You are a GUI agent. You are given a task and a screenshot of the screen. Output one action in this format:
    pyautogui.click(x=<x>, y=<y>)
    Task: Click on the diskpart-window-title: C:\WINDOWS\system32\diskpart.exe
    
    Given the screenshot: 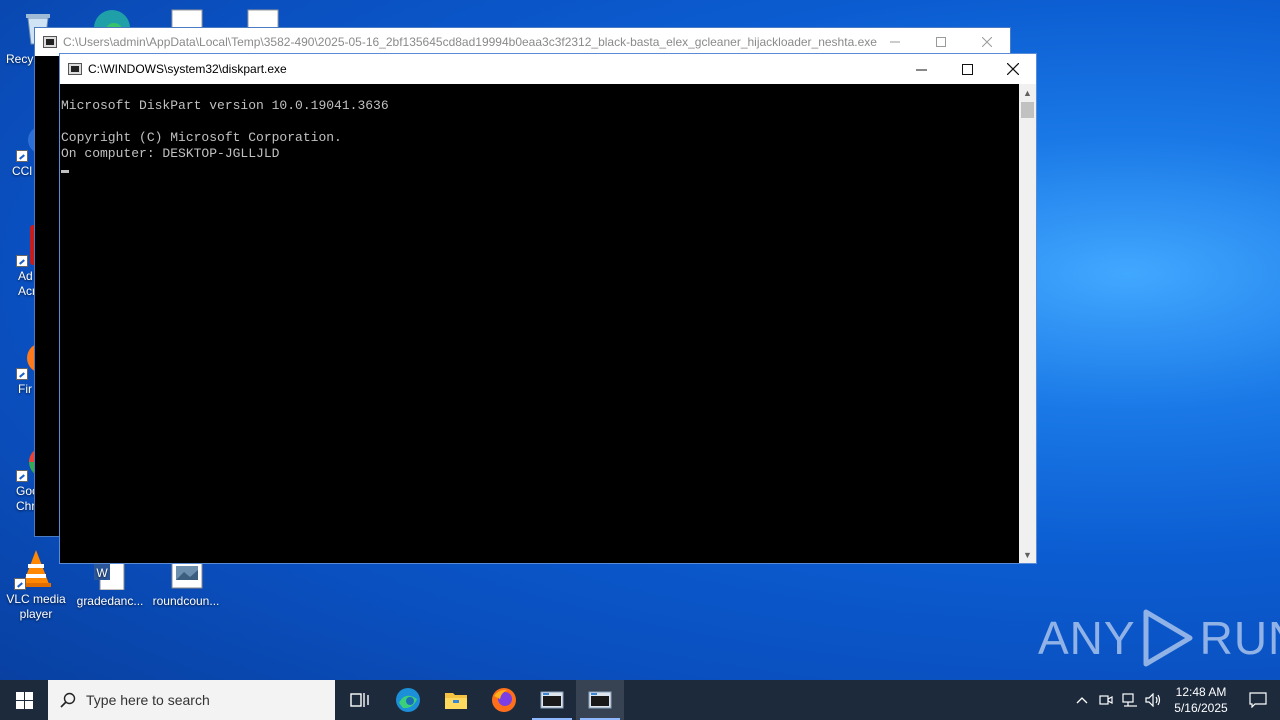 What is the action you would take?
    pyautogui.click(x=187, y=69)
    